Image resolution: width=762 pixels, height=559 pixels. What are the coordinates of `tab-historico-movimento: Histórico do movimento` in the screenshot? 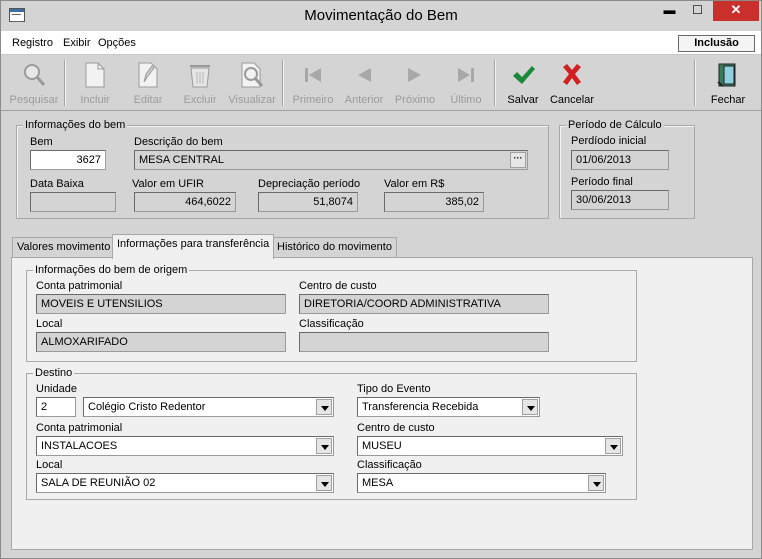 It's located at (334, 247).